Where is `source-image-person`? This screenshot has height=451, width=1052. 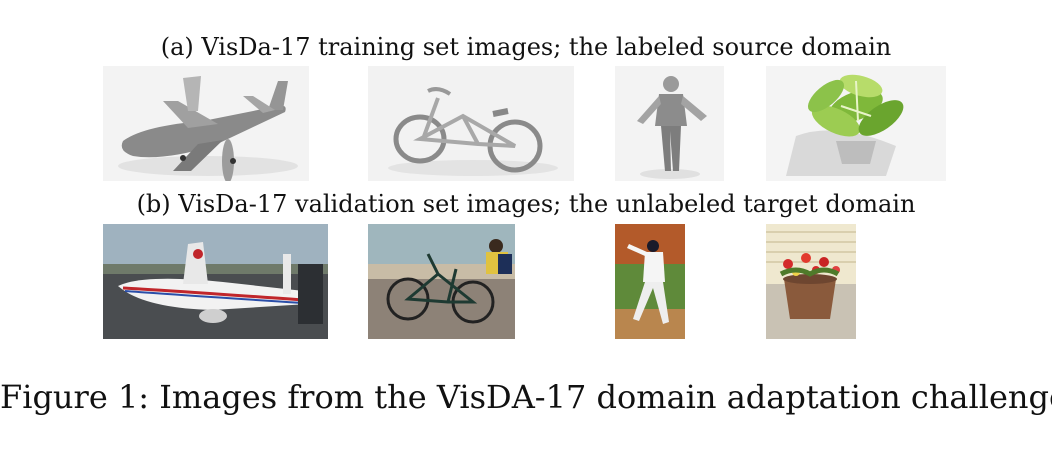 source-image-person is located at coordinates (669, 123).